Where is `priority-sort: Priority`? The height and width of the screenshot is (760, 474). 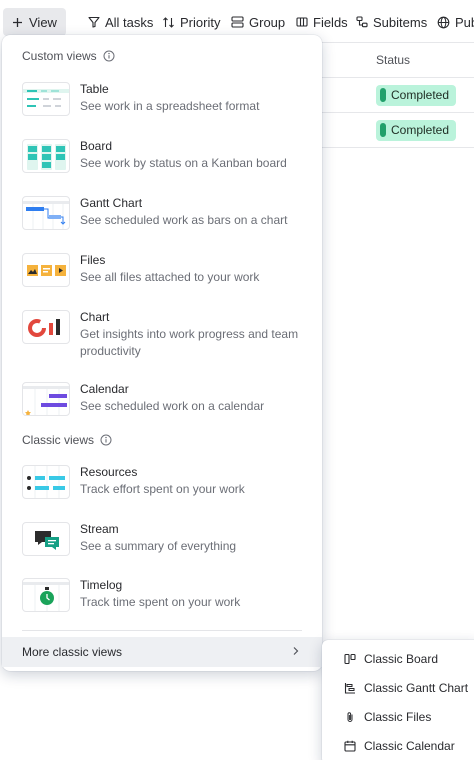
priority-sort: Priority is located at coordinates (191, 22).